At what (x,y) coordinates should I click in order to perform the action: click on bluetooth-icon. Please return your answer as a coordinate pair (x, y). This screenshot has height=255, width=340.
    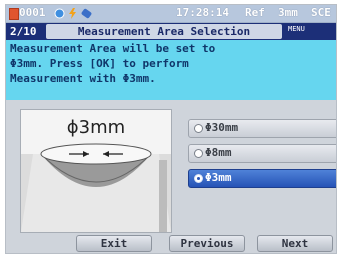
    Looking at the image, I should click on (86, 13).